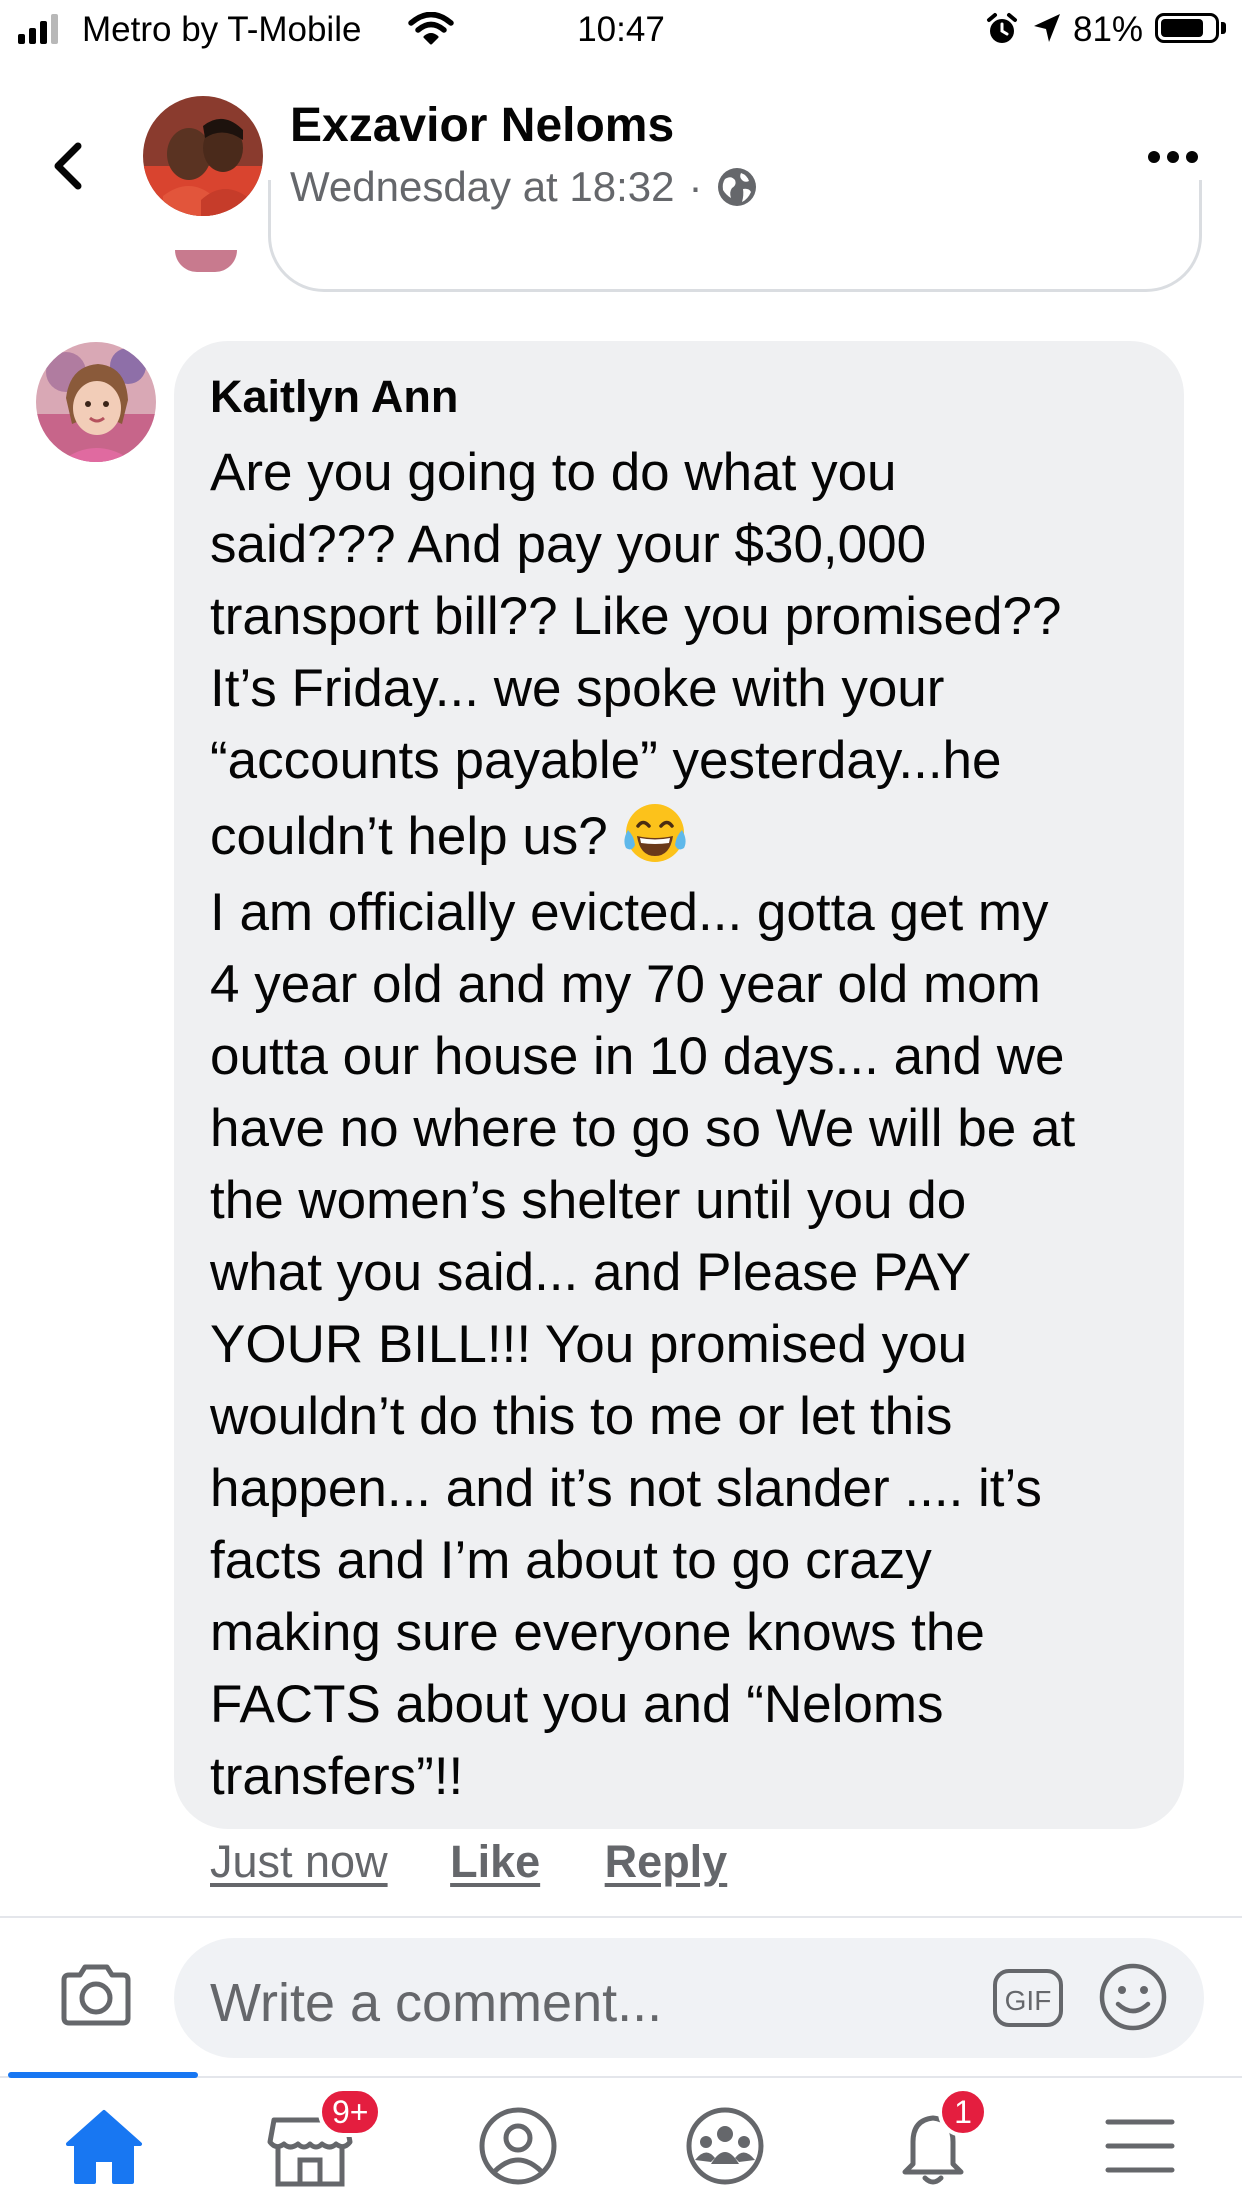  I want to click on alarm-icon, so click(1002, 28).